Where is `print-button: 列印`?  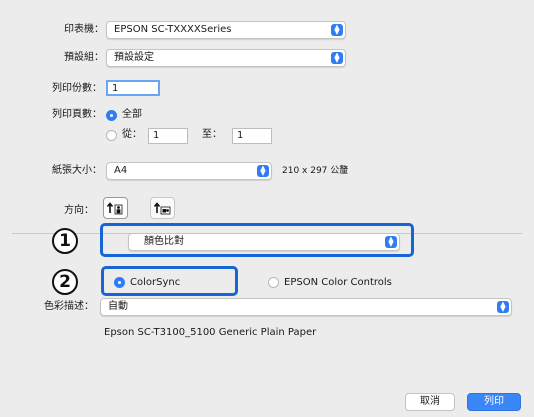 print-button: 列印 is located at coordinates (494, 402).